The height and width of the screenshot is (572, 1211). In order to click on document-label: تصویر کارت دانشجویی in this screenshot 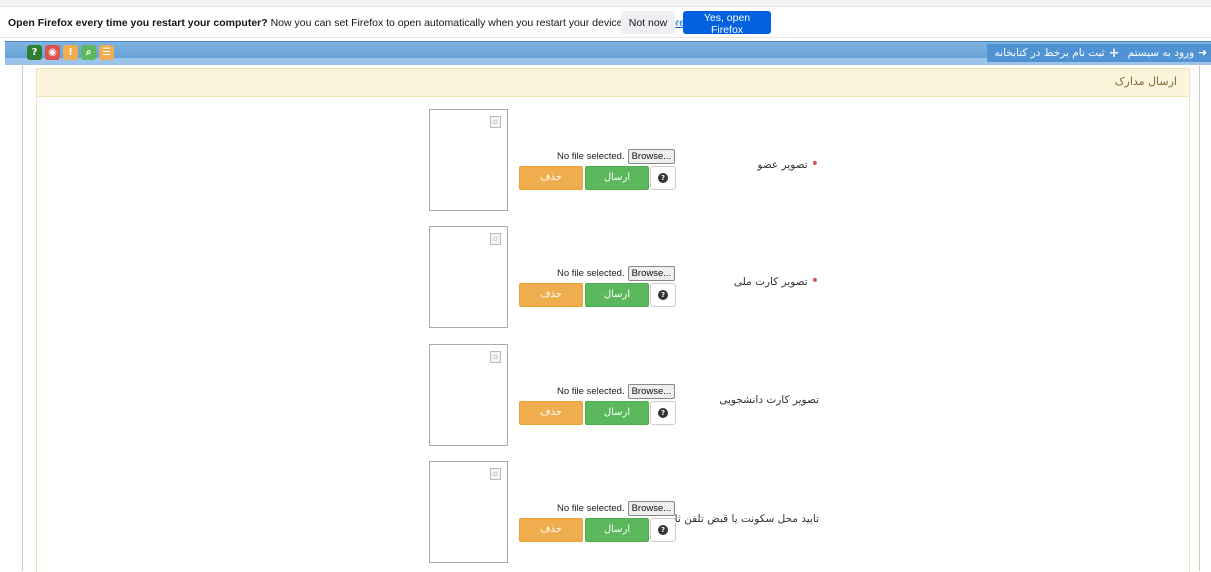, I will do `click(769, 400)`.